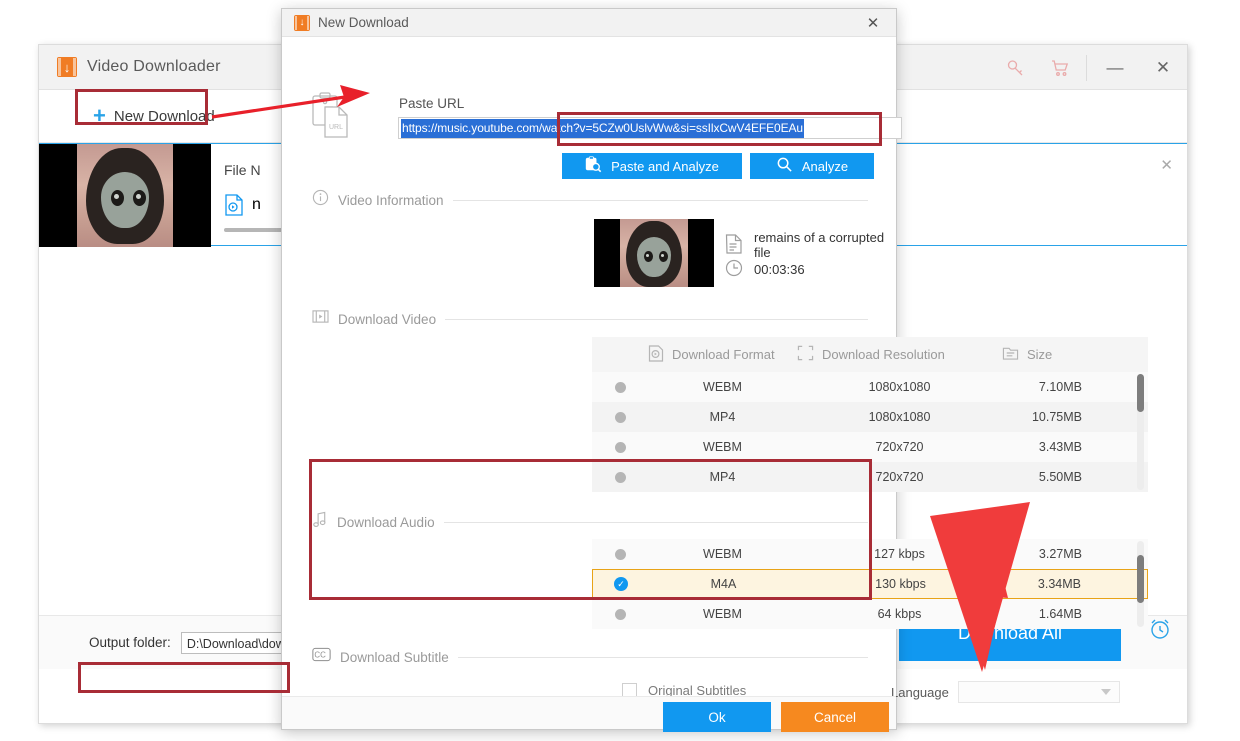 This screenshot has width=1240, height=741. I want to click on download-audio-header: Download Audio, so click(590, 522).